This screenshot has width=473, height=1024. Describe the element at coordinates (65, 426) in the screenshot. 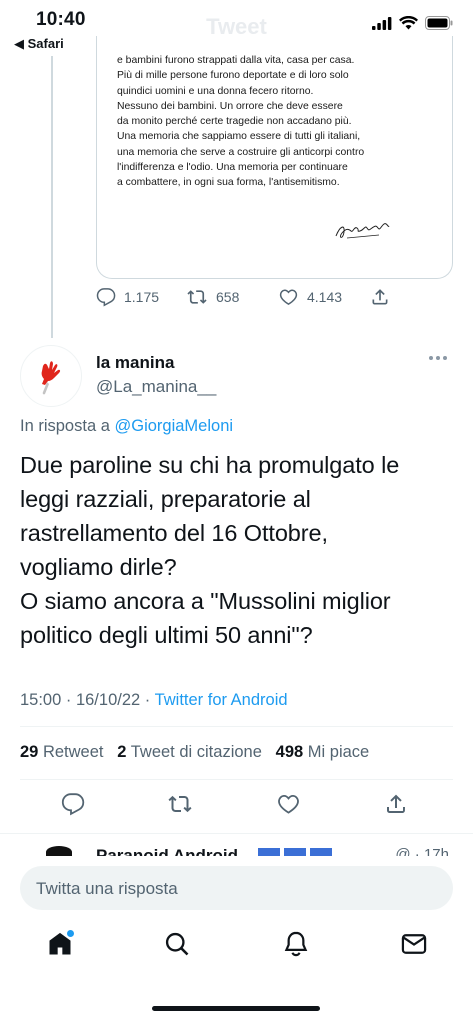

I see `reply-prefix: In risposta a` at that location.